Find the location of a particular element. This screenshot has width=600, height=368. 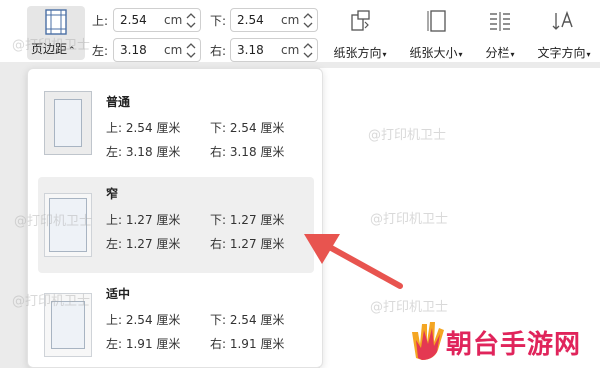

preset-left: 左: 3.18 厘米 is located at coordinates (143, 152).